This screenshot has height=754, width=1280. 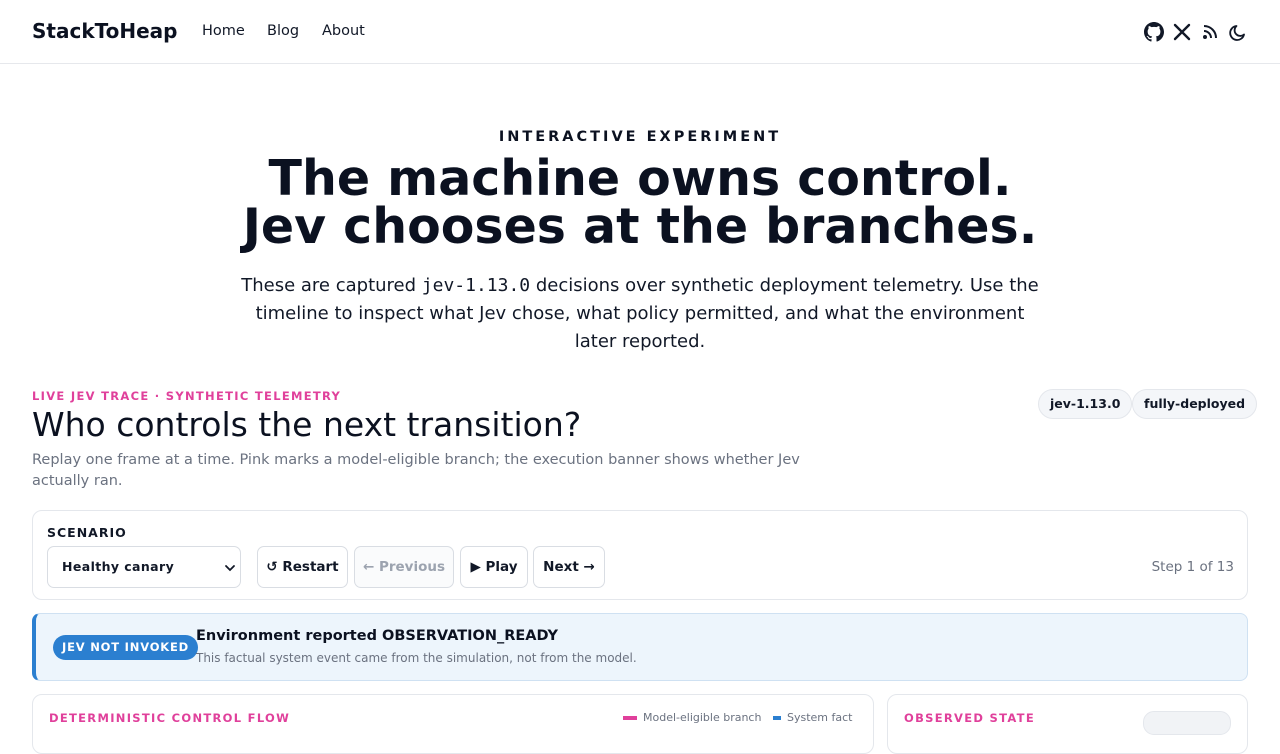 What do you see at coordinates (230, 568) in the screenshot?
I see `chevron-down-icon` at bounding box center [230, 568].